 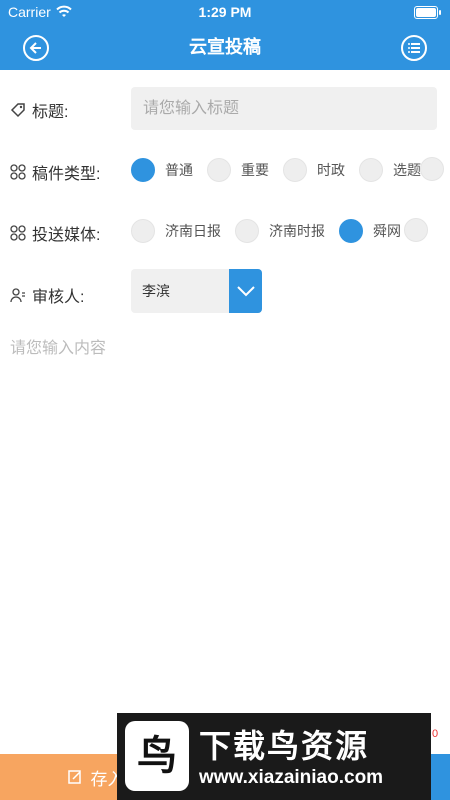 I want to click on edit-icon, so click(x=74, y=777).